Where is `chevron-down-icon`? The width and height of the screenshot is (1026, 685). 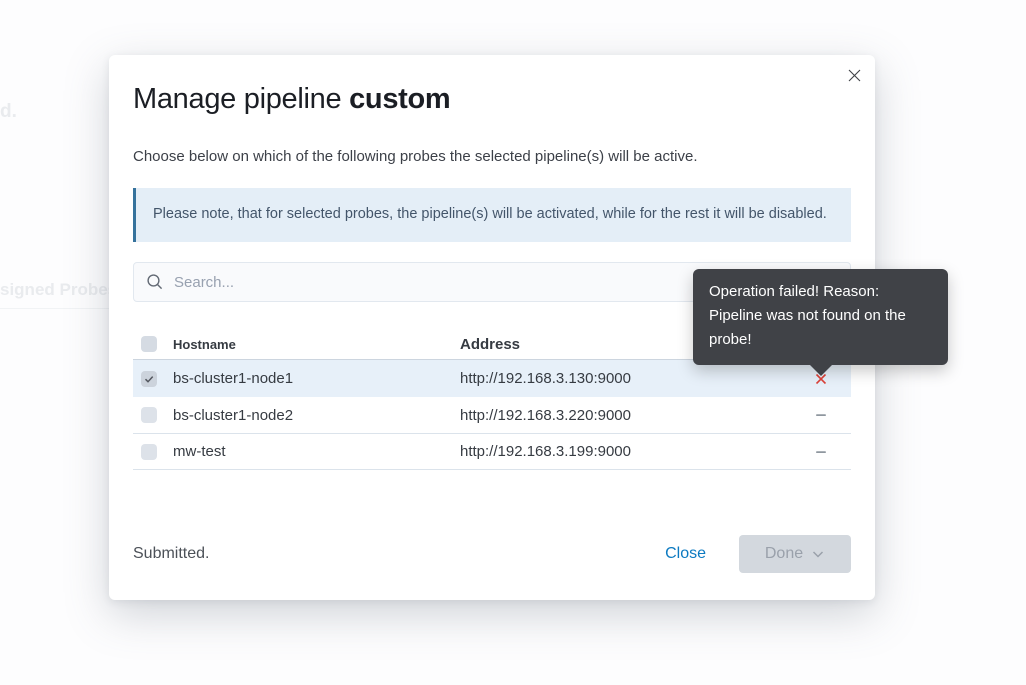
chevron-down-icon is located at coordinates (818, 554).